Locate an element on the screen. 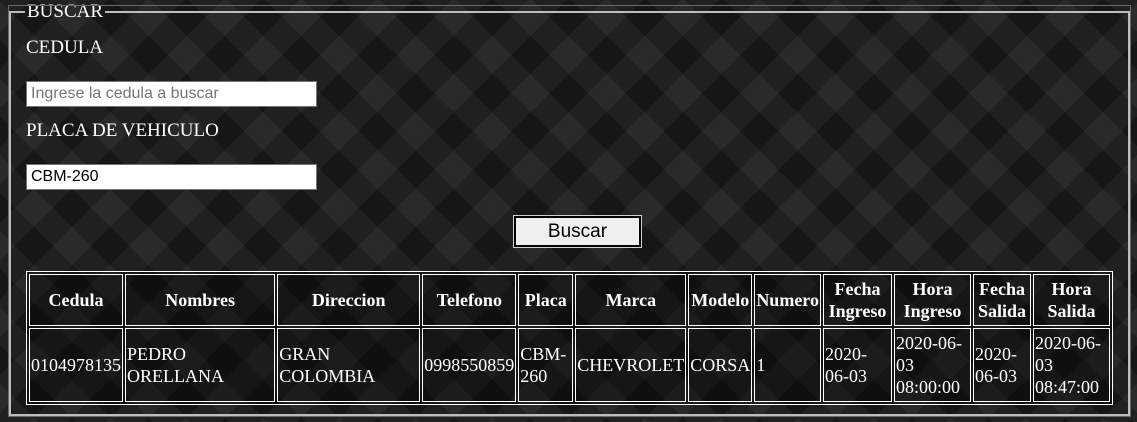 This screenshot has height=422, width=1137. placa-input is located at coordinates (171, 177).